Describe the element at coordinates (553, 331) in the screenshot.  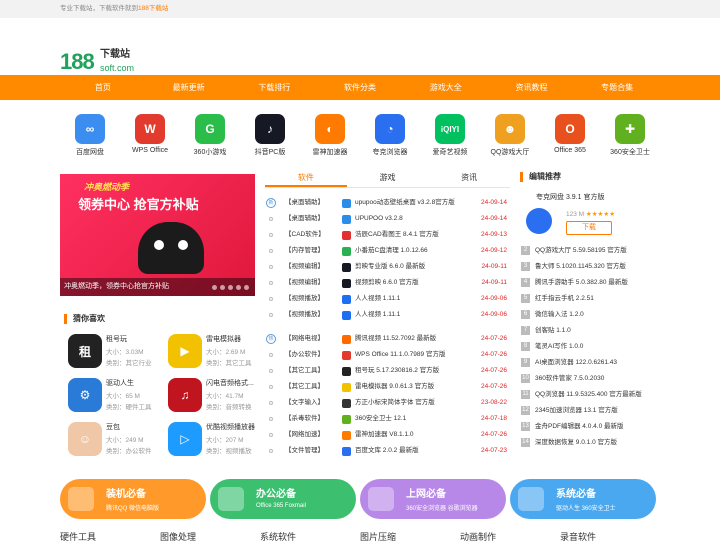
I see `editor-item-title: 创客贴 1.1.0` at that location.